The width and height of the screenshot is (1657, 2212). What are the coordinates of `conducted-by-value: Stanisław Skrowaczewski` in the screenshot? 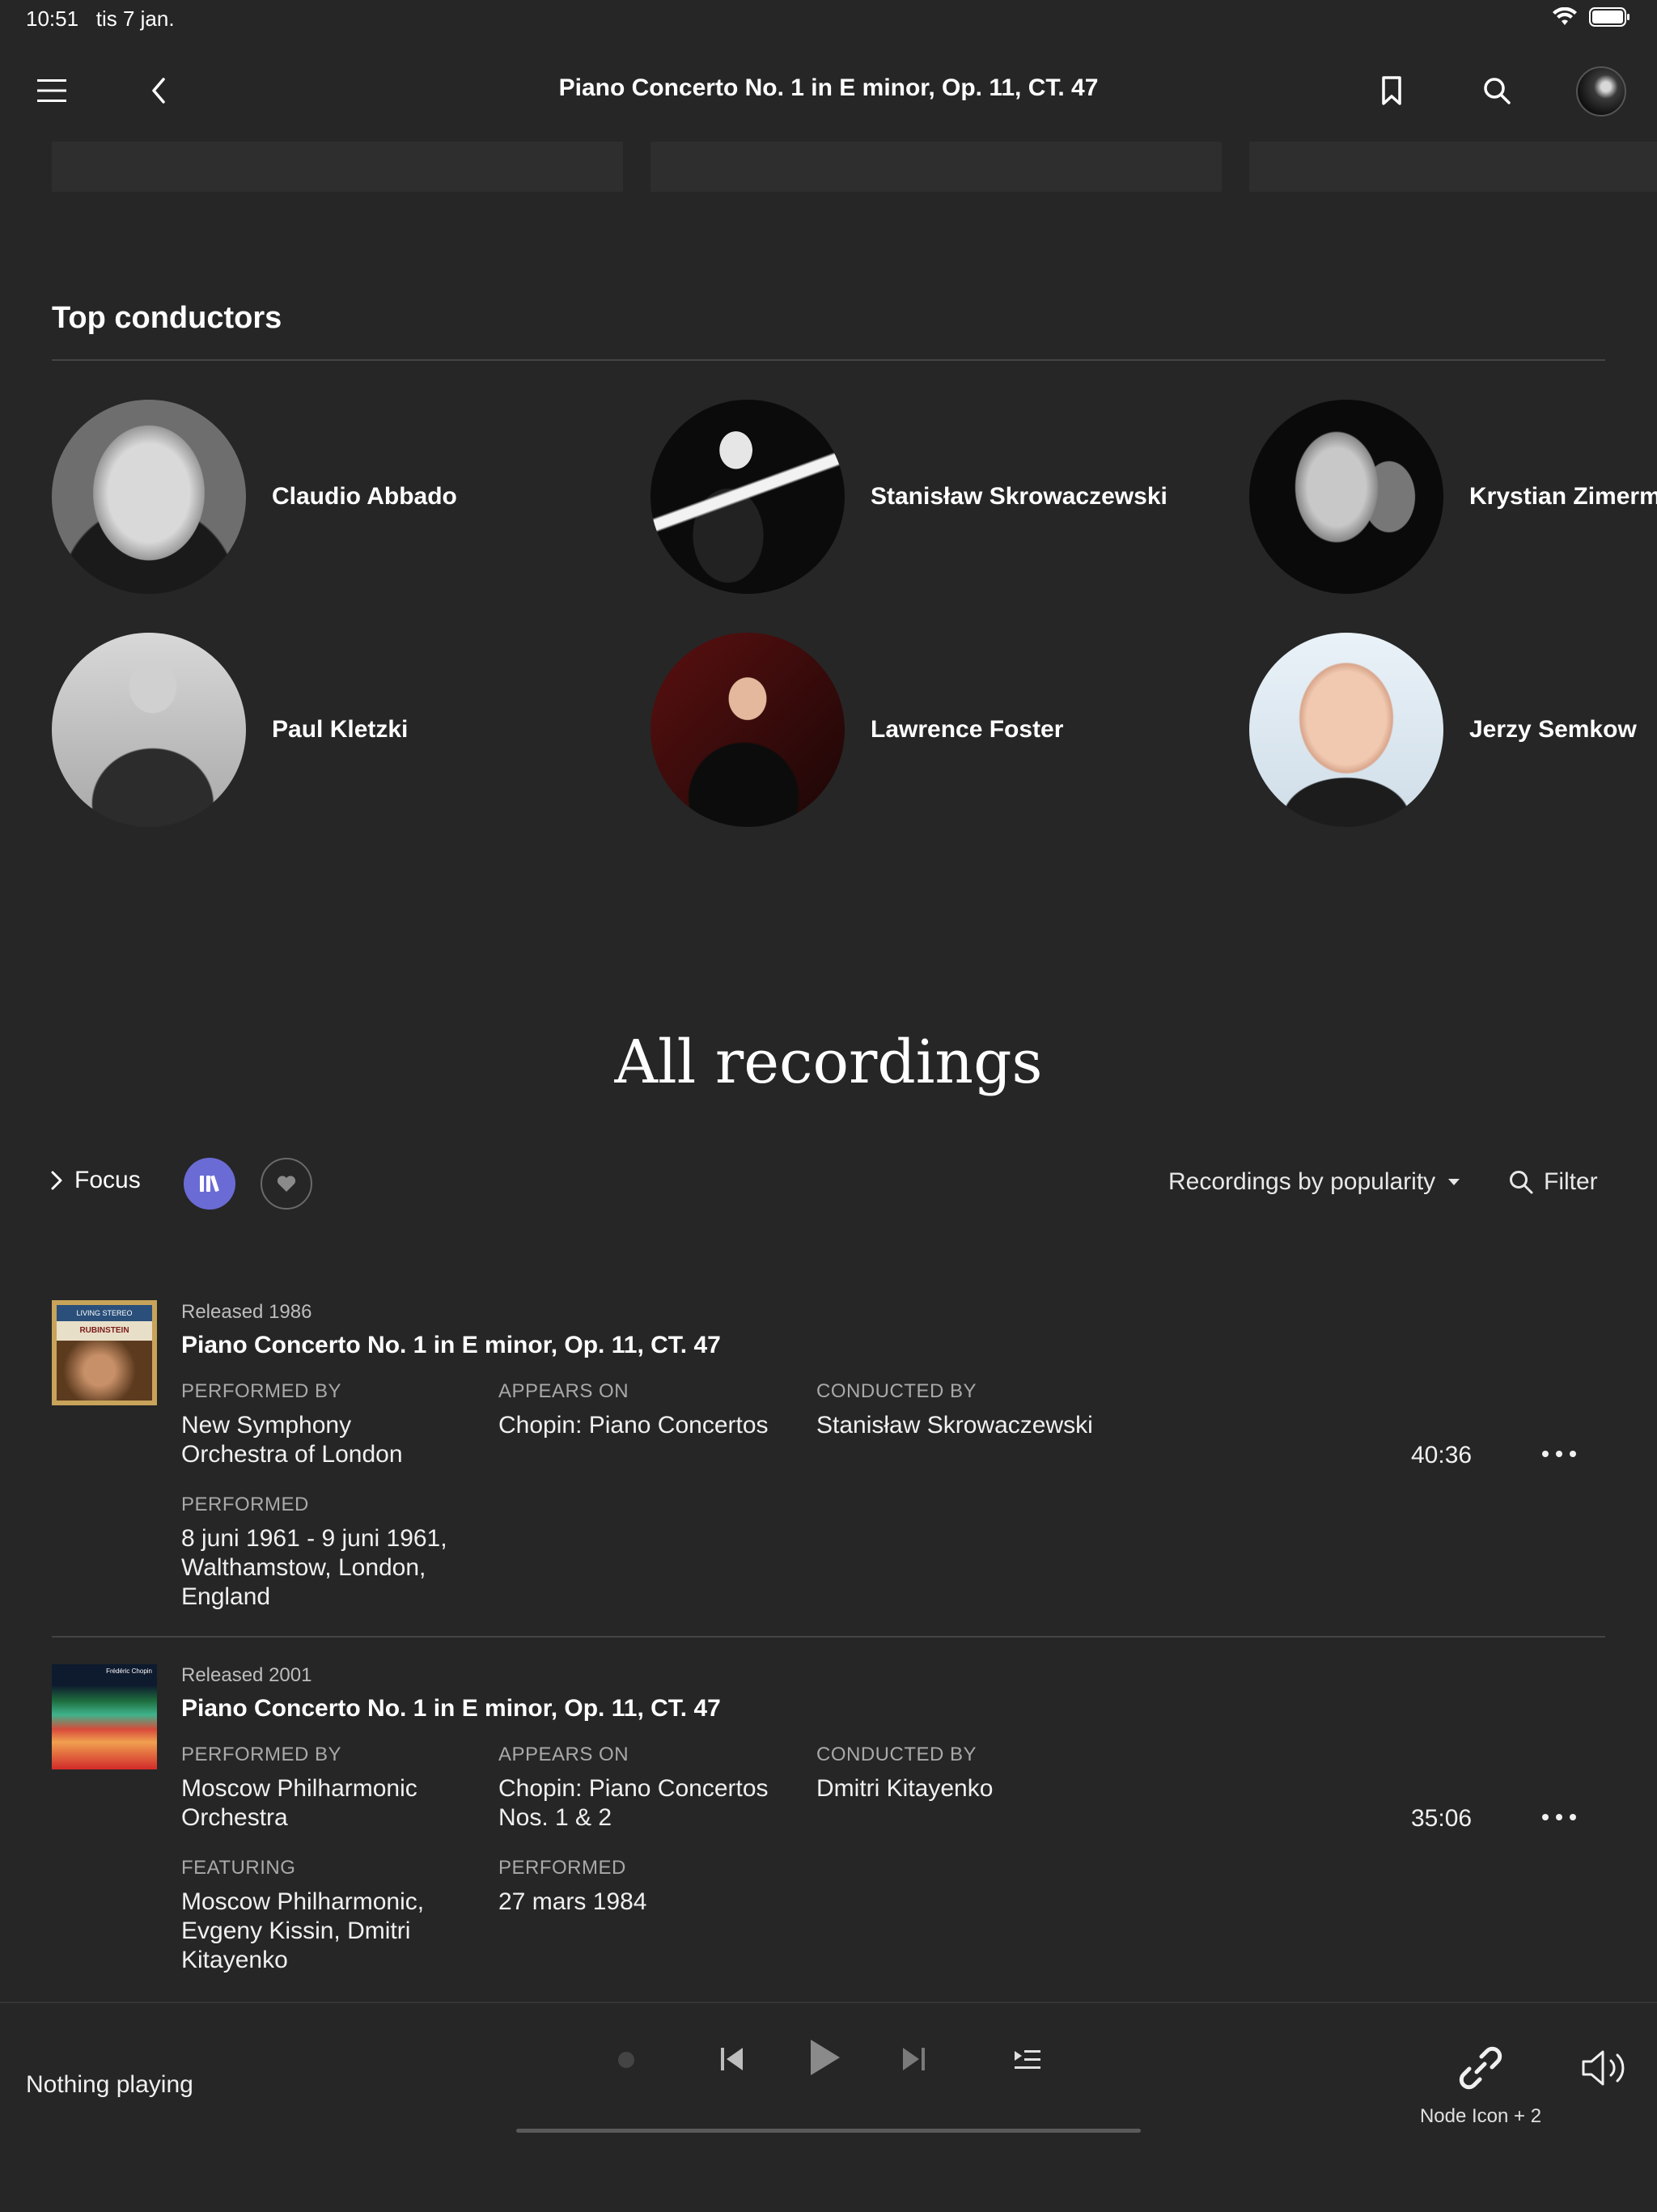 It's located at (978, 1425).